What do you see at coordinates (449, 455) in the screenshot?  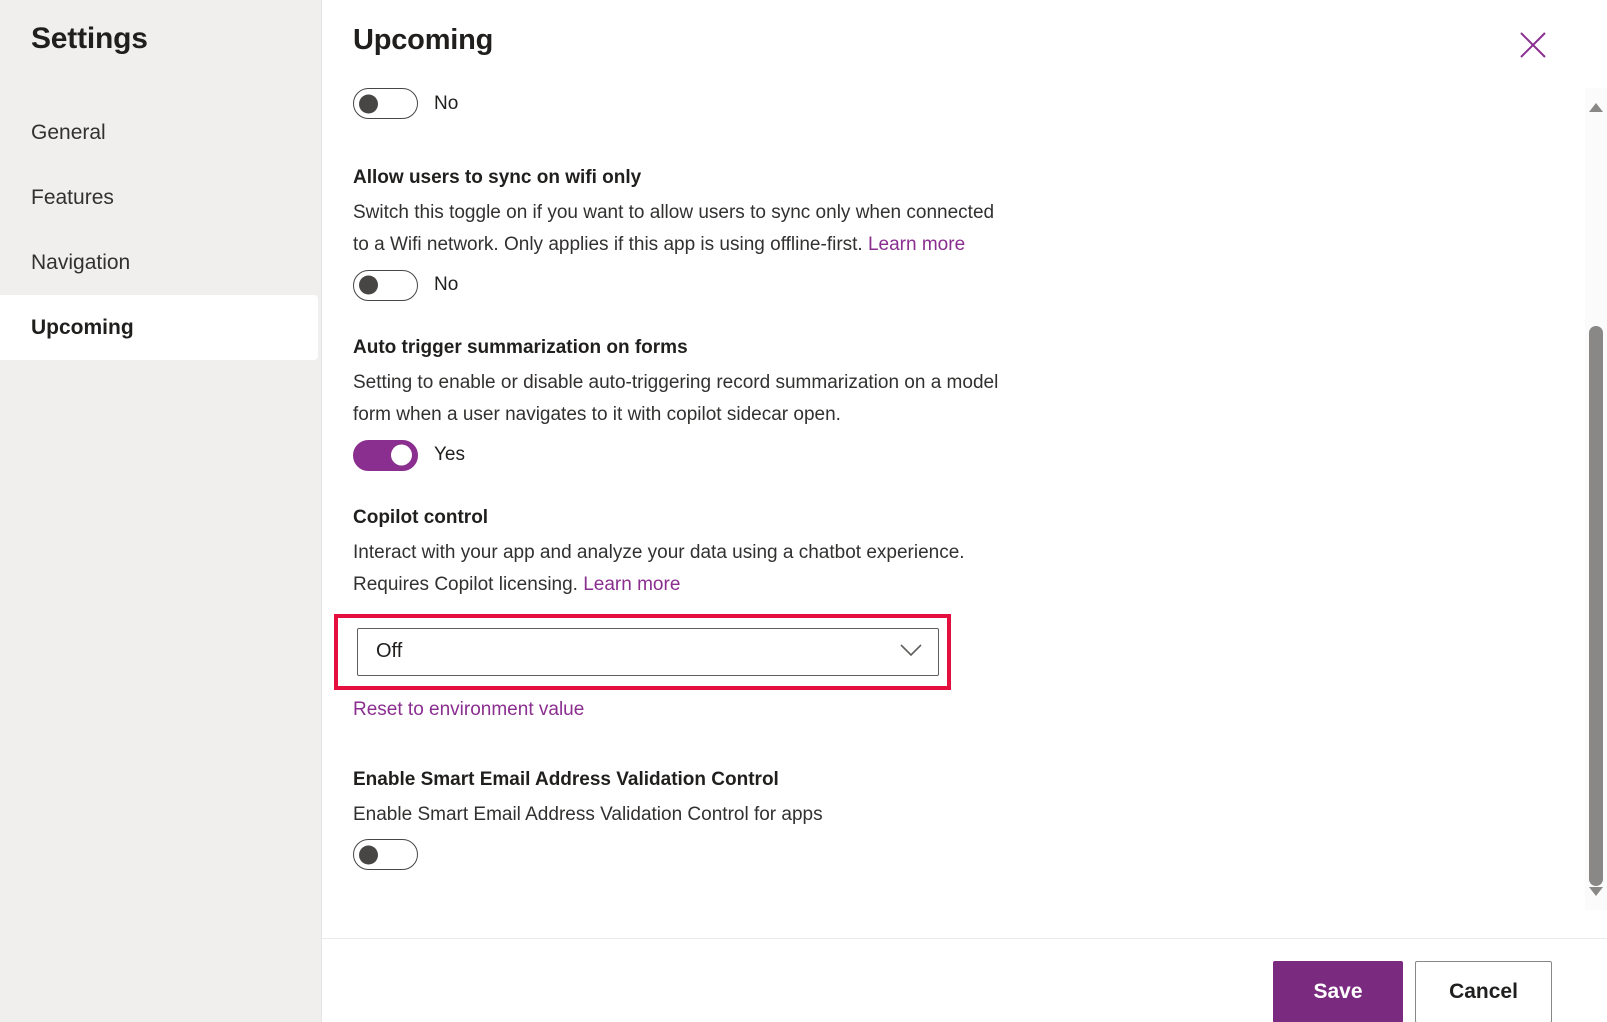 I see `toggle-state-label: Yes` at bounding box center [449, 455].